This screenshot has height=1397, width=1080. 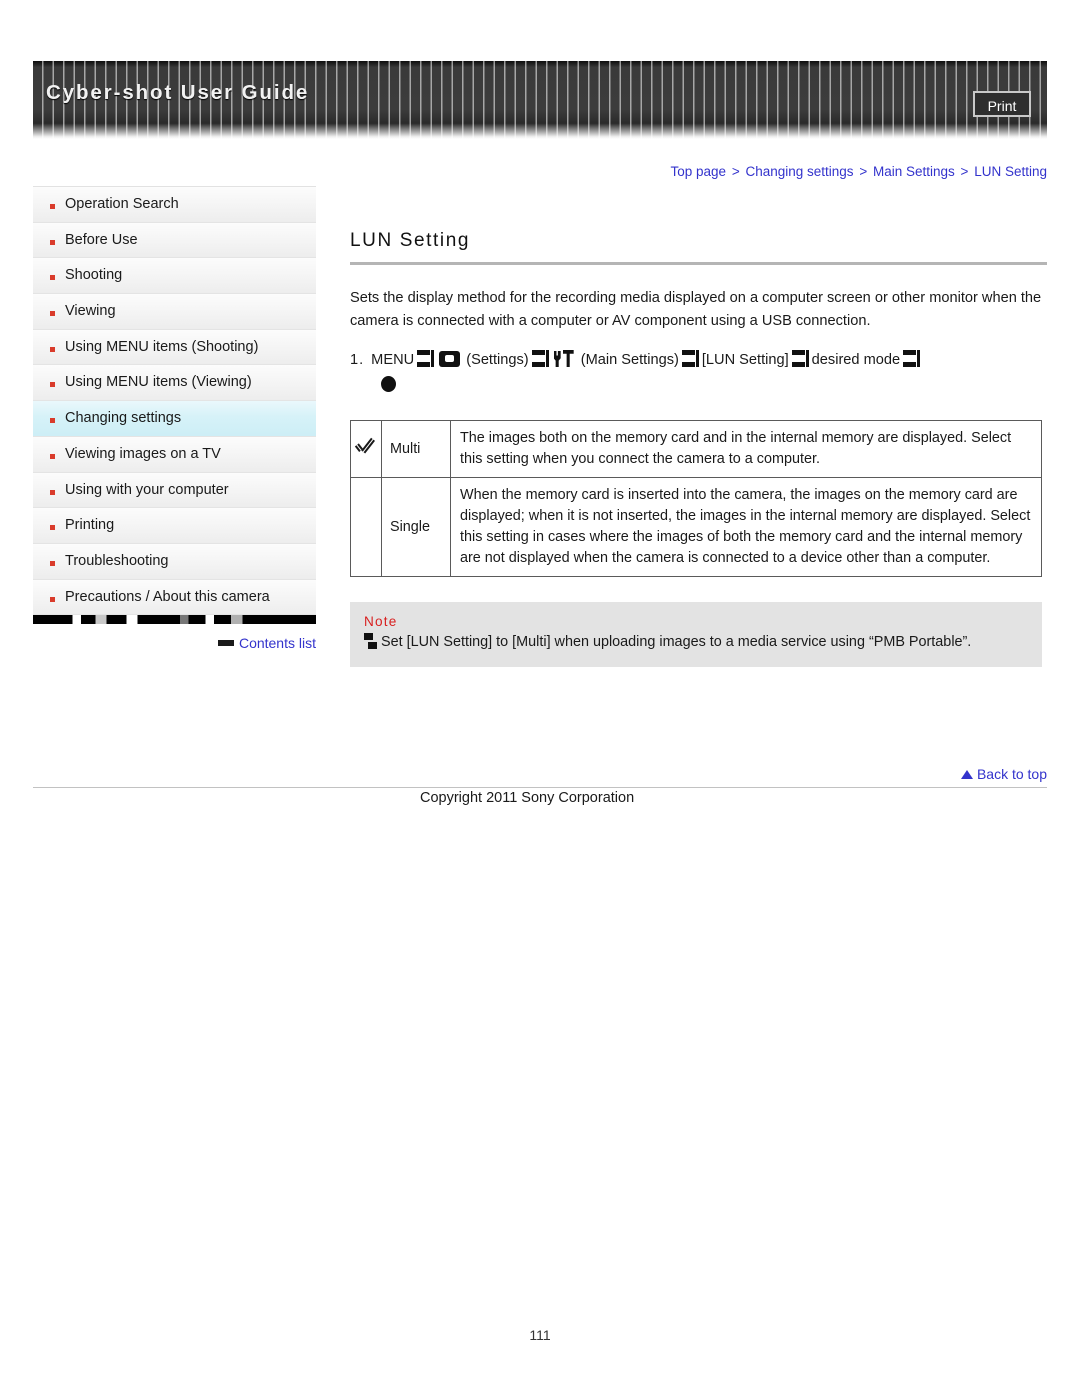 What do you see at coordinates (174, 276) in the screenshot?
I see `sidebar-item-shooting: Shooting` at bounding box center [174, 276].